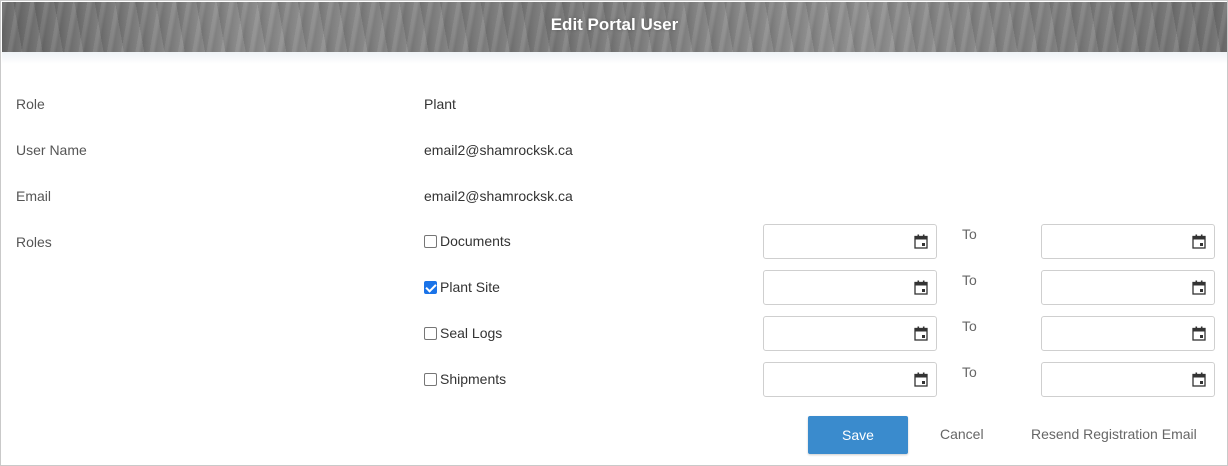  Describe the element at coordinates (614, 380) in the screenshot. I see `role-row-shipments: Shipments To` at that location.